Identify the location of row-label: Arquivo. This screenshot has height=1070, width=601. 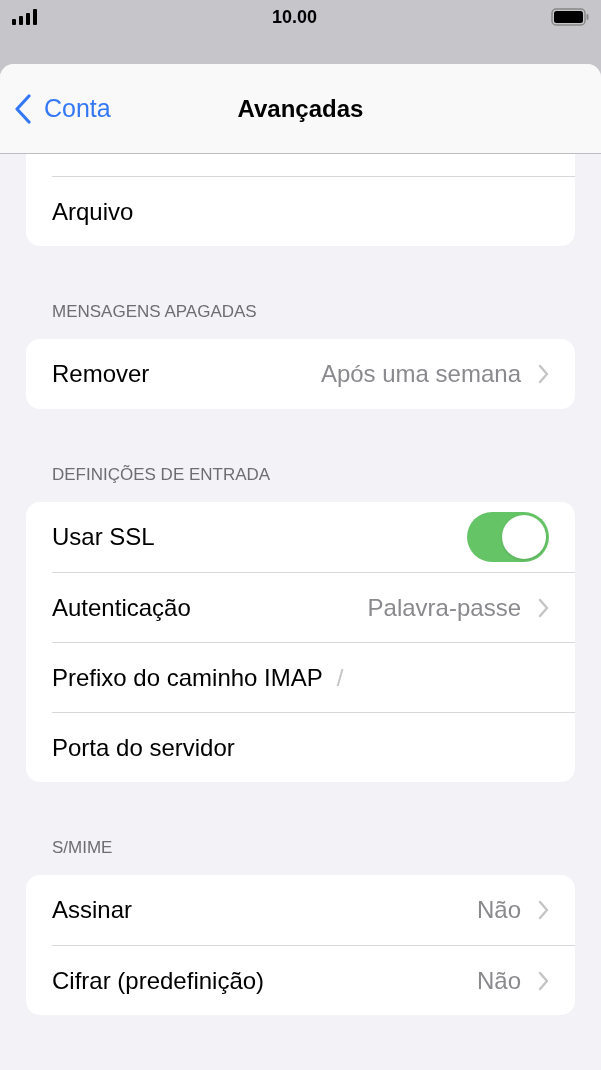
(93, 211).